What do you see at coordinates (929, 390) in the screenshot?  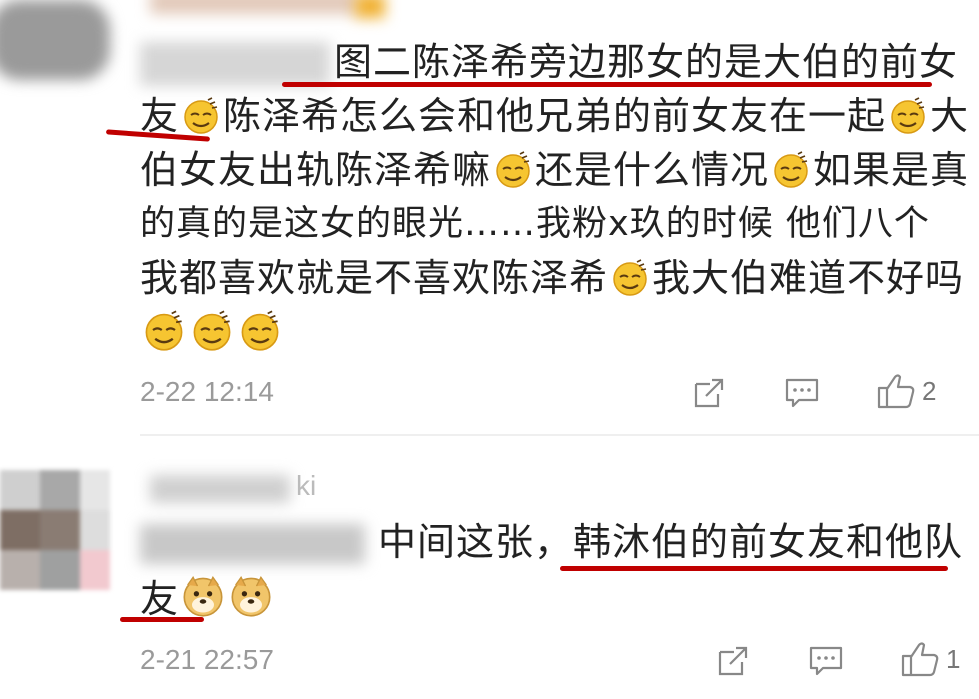 I see `like-count: 2` at bounding box center [929, 390].